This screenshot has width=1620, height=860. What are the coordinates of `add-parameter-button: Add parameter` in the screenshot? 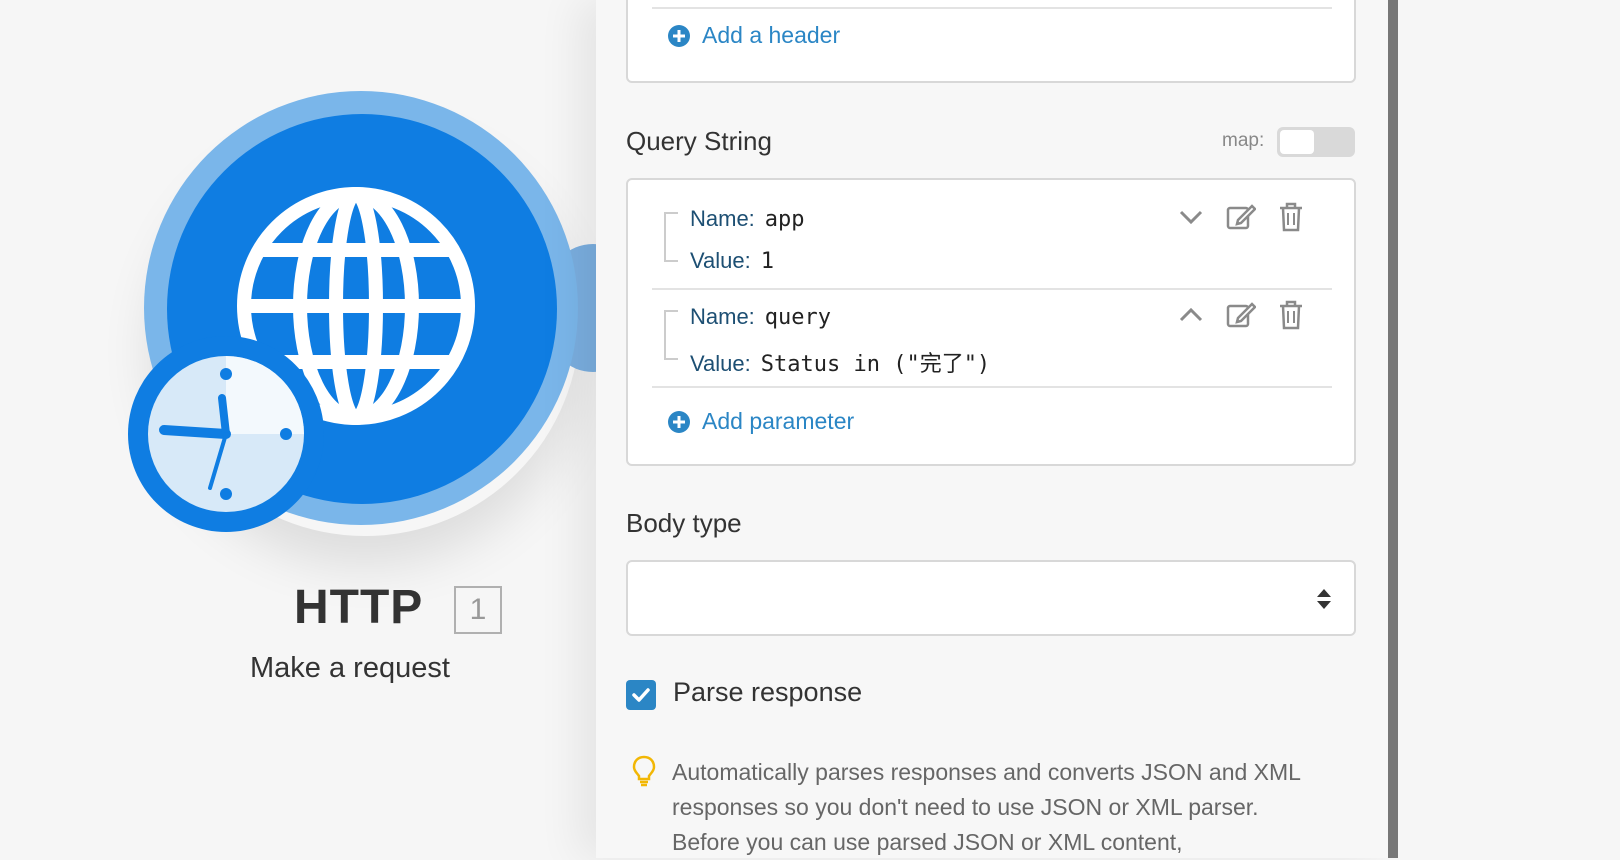 It's located at (761, 421).